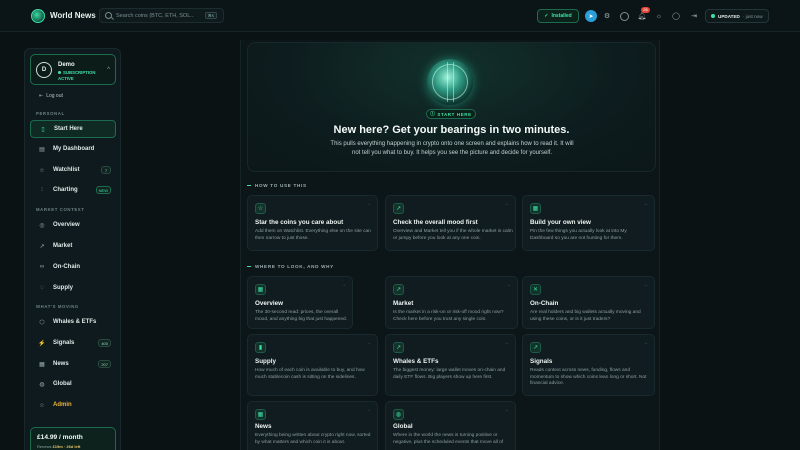  Describe the element at coordinates (591, 16) in the screenshot. I see `telegram-icon: ➤` at that location.